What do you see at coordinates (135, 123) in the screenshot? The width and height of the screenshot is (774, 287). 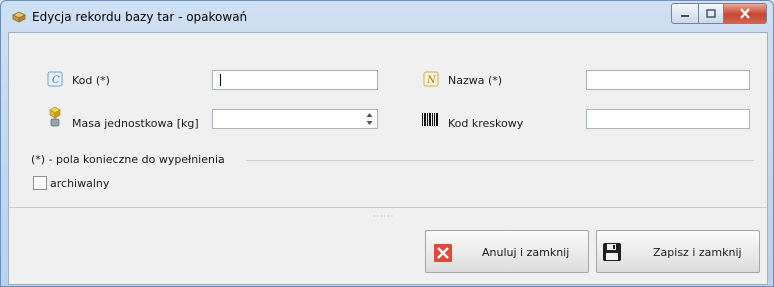 I see `masa-label: Masa jednostkowa [kg]` at bounding box center [135, 123].